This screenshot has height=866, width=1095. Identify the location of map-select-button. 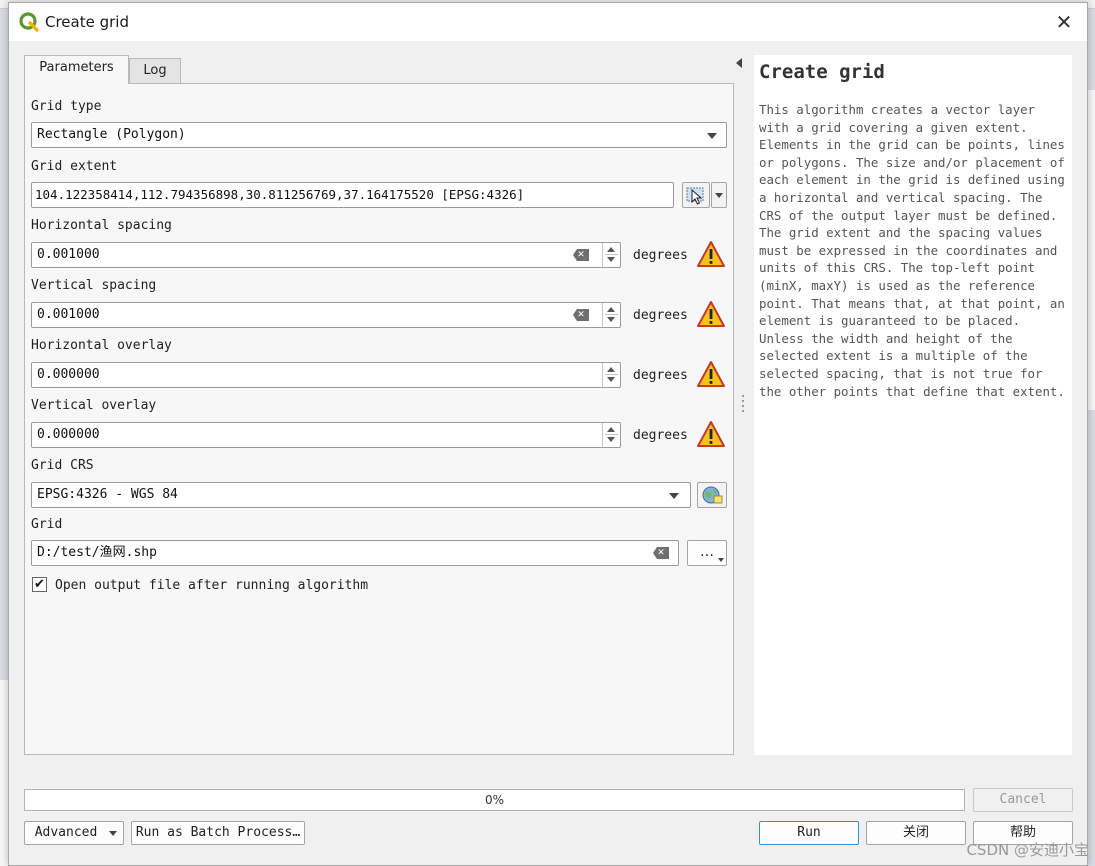
(696, 195).